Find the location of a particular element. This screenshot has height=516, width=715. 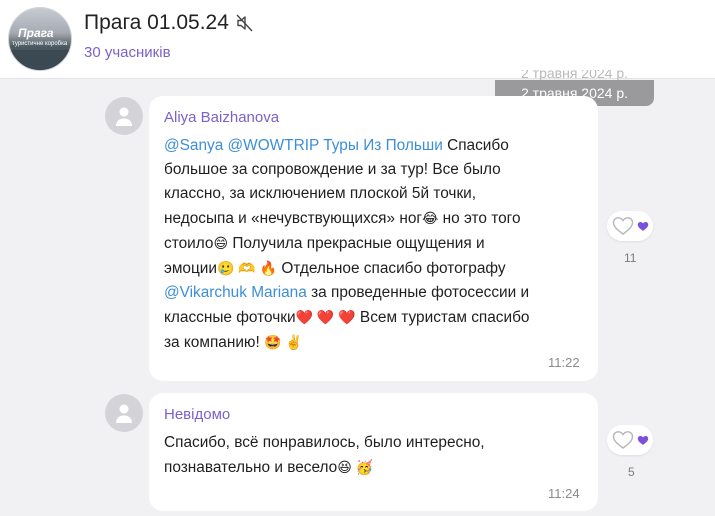

emoji: 😂 is located at coordinates (430, 218).